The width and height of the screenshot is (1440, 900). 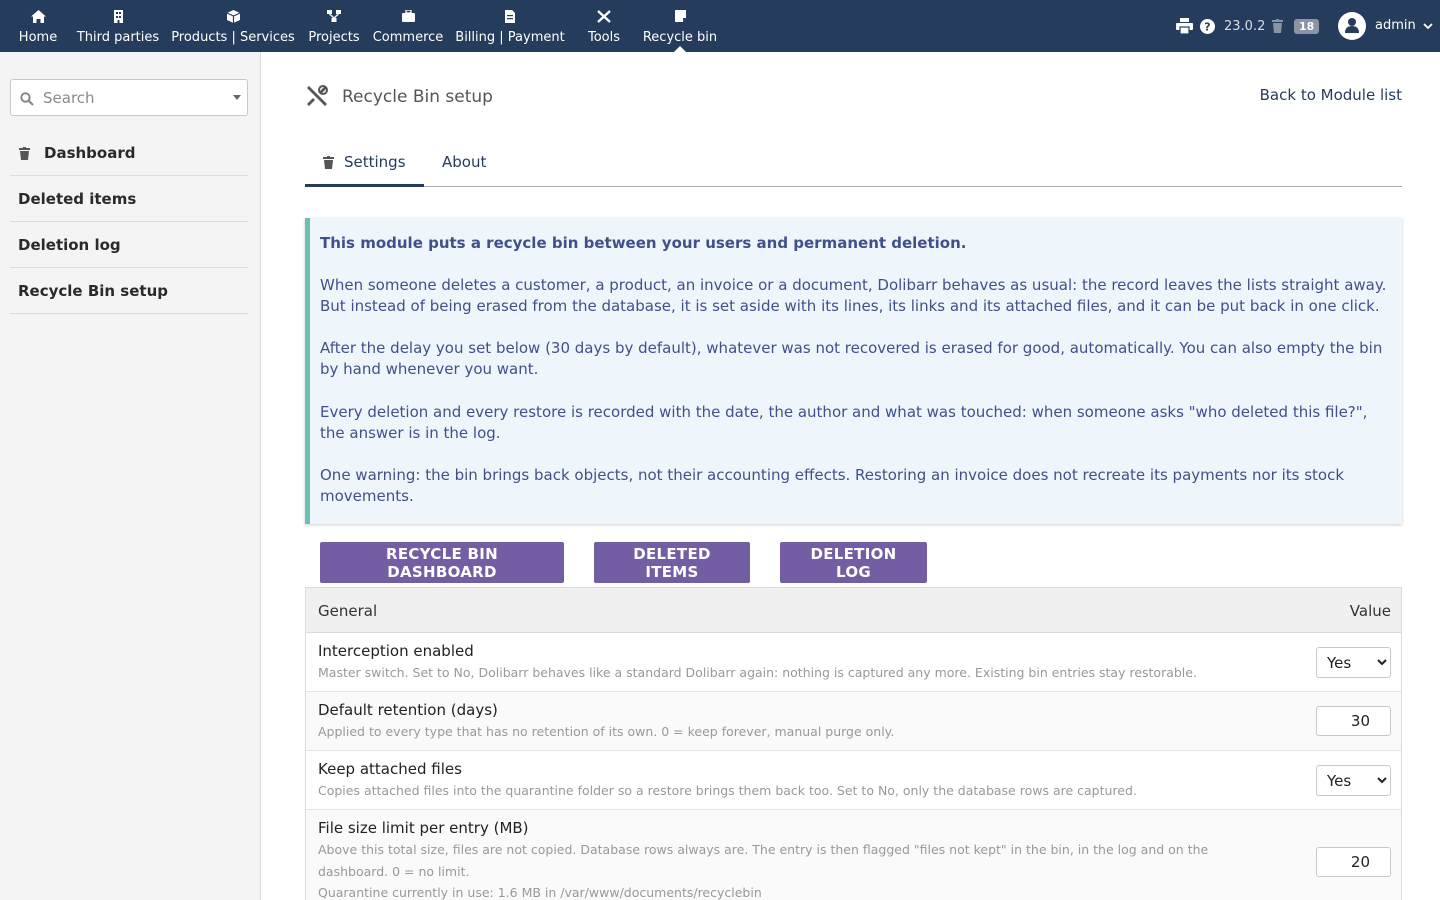 I want to click on project-icon, so click(x=334, y=17).